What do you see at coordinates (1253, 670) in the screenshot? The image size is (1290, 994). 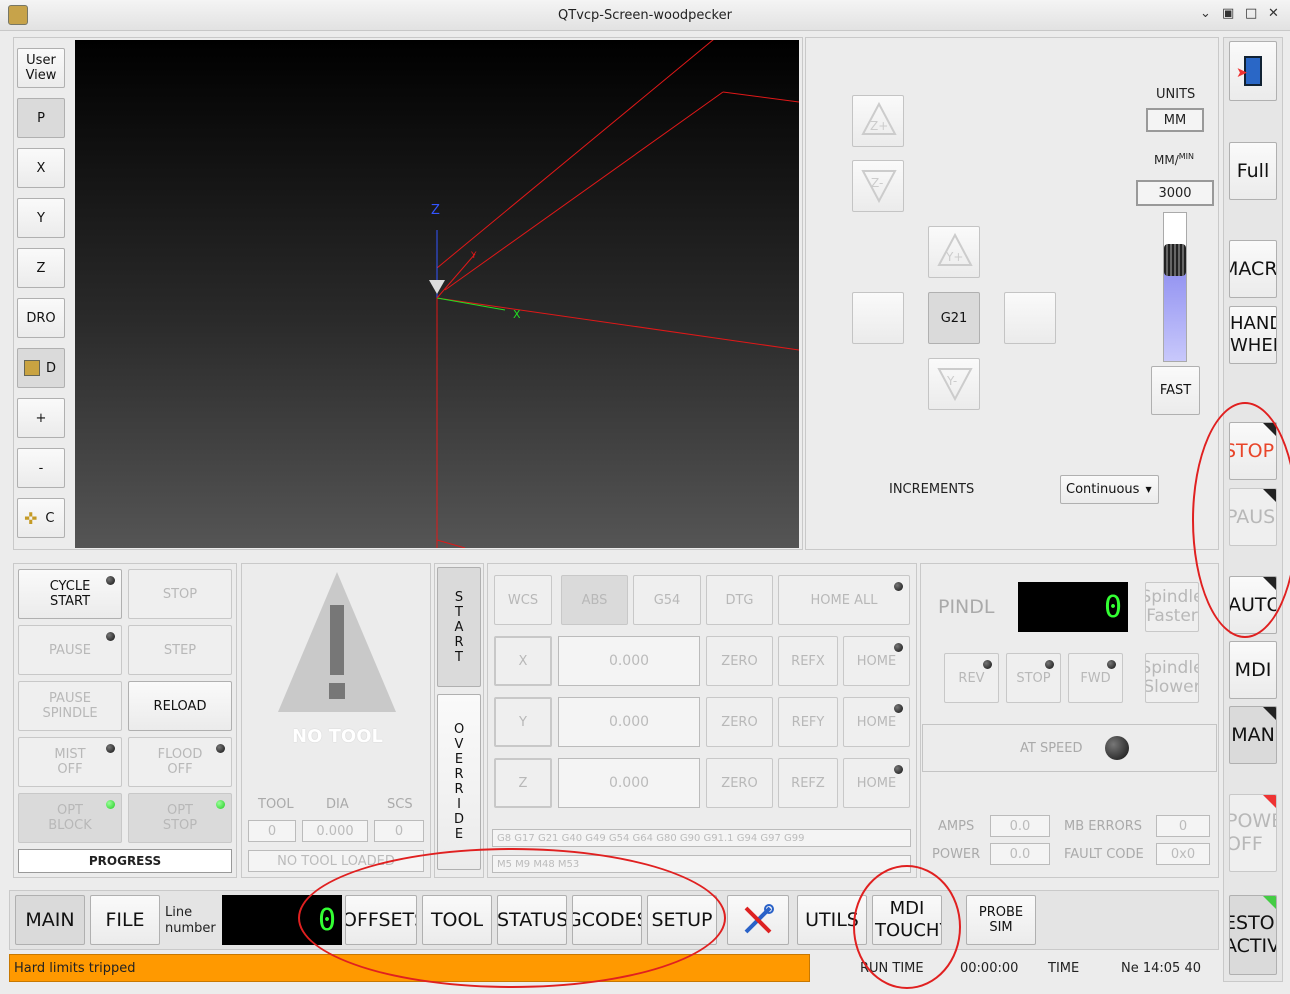 I see `mdi-mode-button: MDI` at bounding box center [1253, 670].